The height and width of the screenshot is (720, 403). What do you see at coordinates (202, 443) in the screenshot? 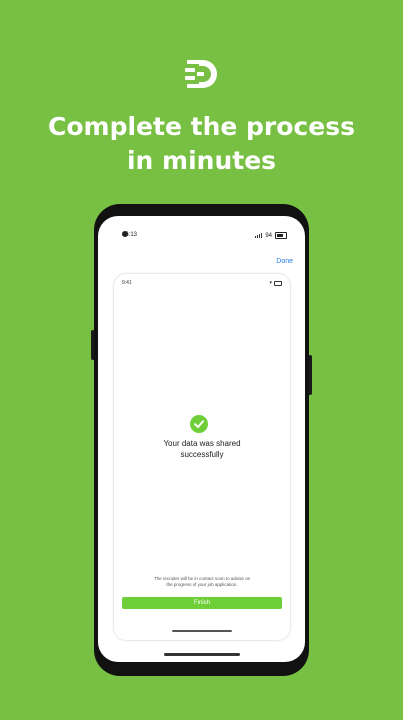
I see `success-line-1: Your data was shared` at bounding box center [202, 443].